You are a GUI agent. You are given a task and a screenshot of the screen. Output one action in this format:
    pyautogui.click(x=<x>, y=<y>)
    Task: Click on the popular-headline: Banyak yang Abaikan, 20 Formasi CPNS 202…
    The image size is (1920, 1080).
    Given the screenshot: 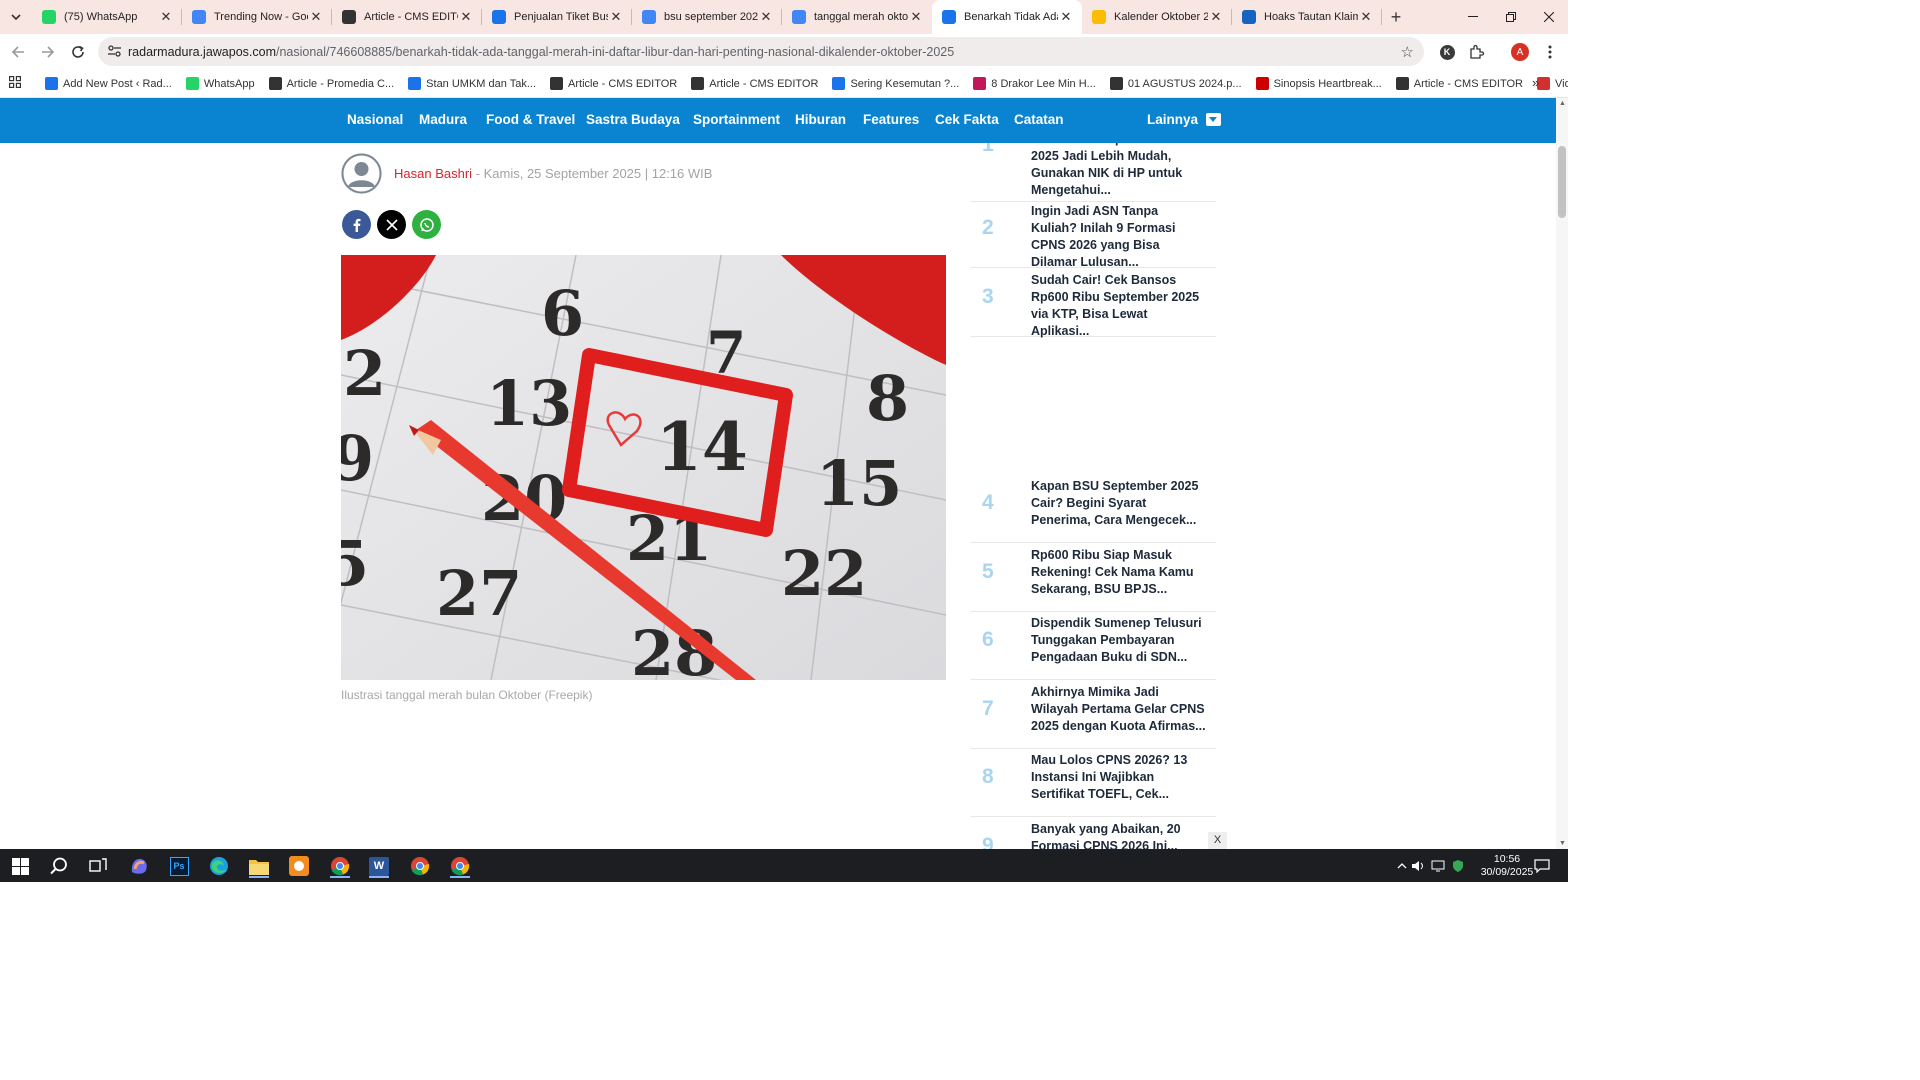 What is the action you would take?
    pyautogui.click(x=1118, y=835)
    